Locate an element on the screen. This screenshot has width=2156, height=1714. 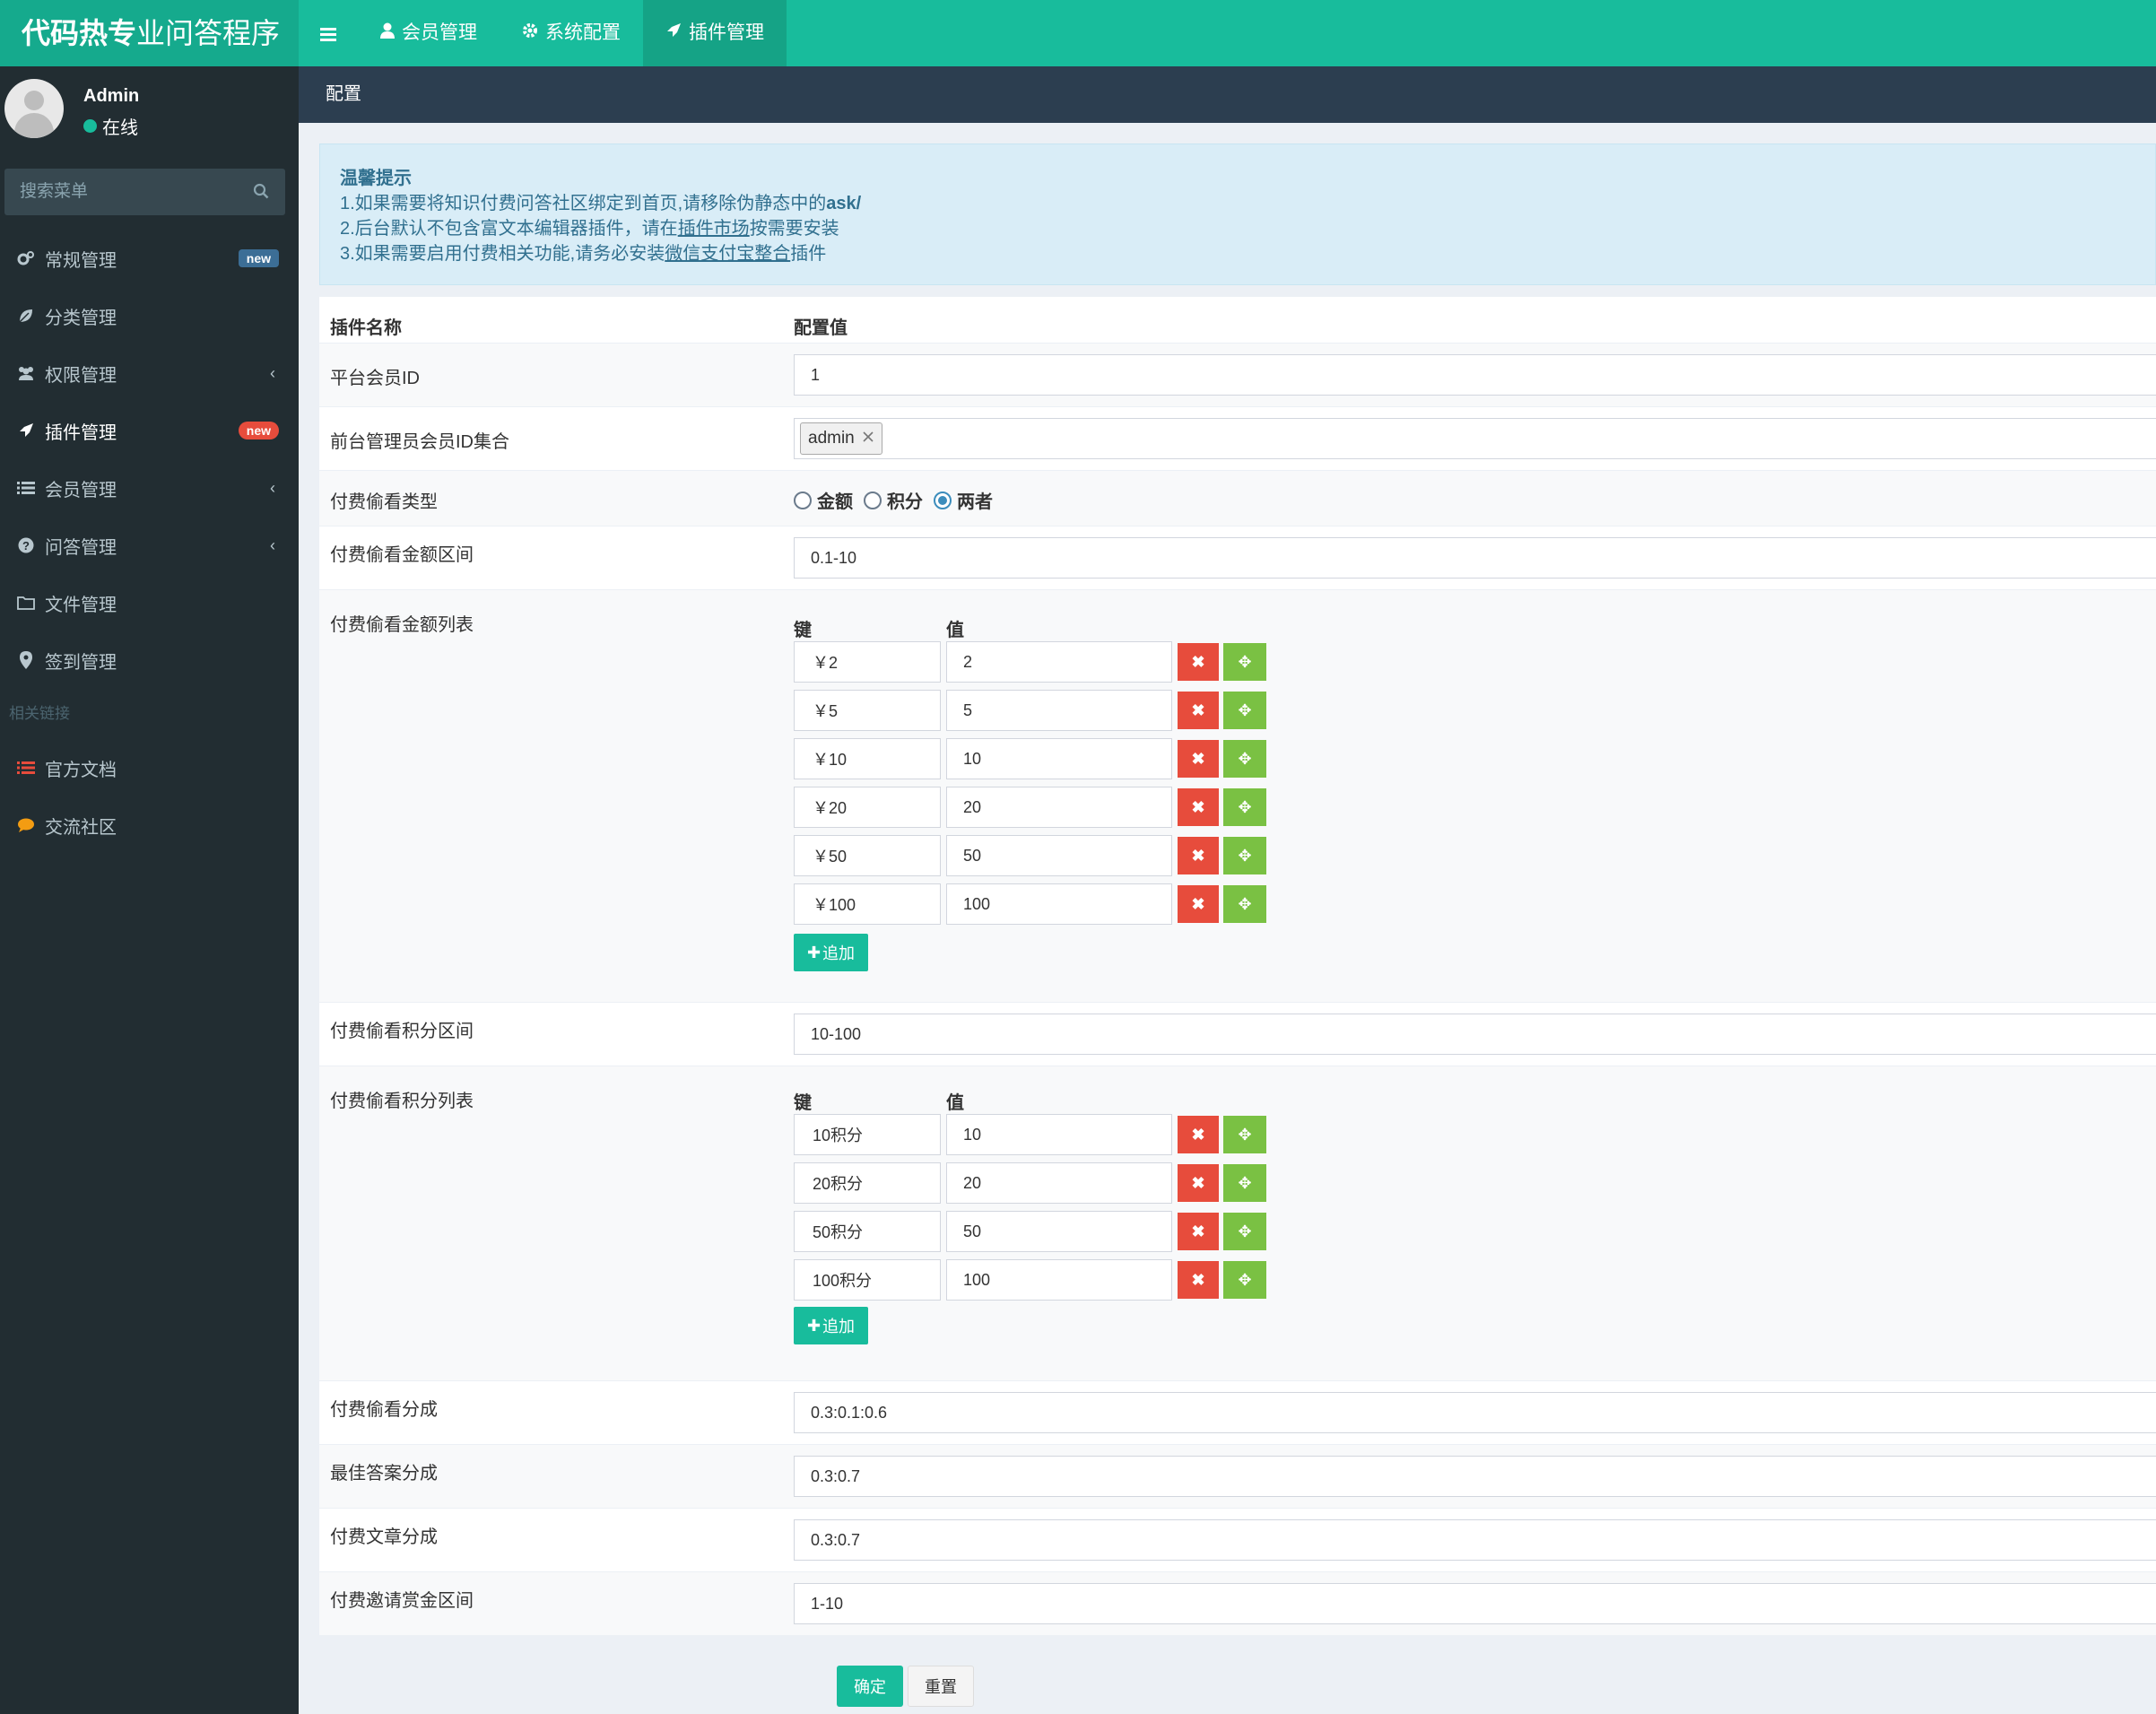
tab-plugin-management: 插件管理 is located at coordinates (715, 33).